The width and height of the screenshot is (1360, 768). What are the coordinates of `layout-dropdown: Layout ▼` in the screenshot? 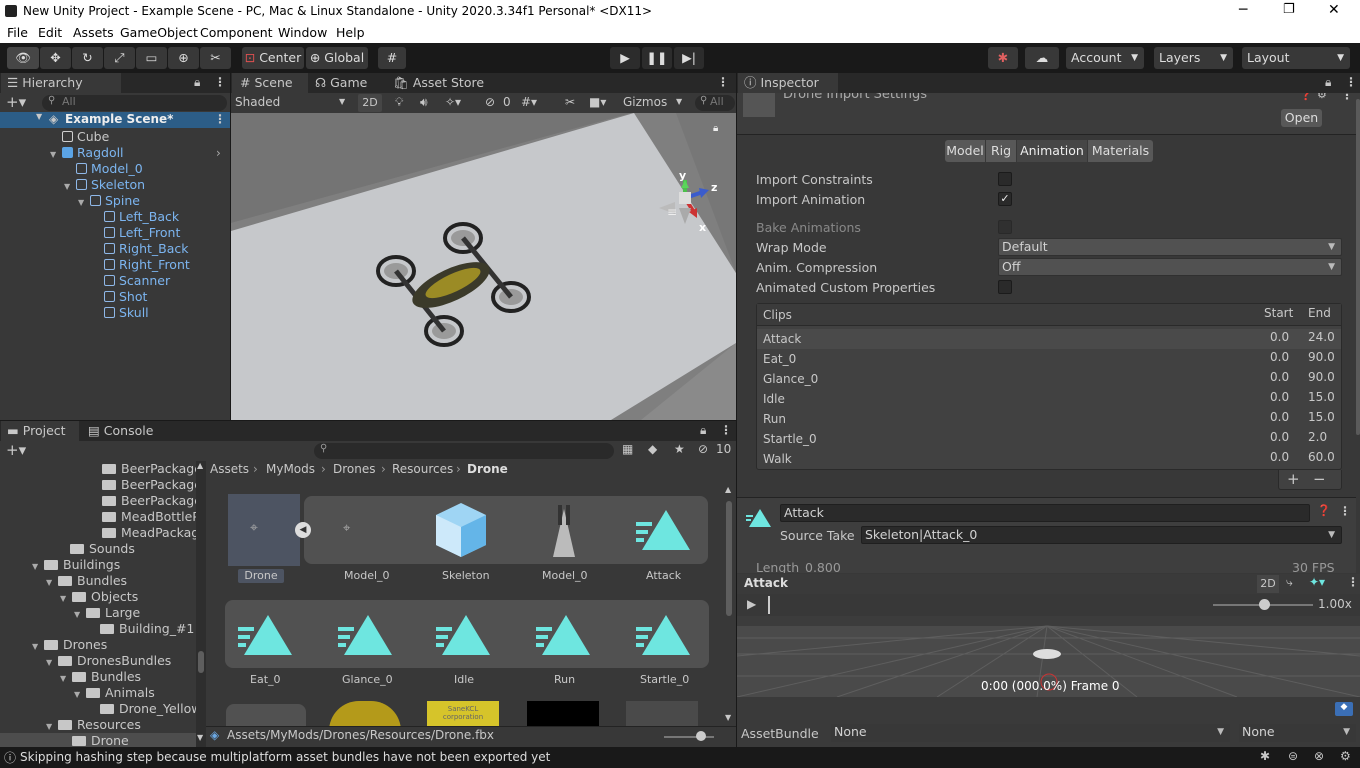 It's located at (1296, 58).